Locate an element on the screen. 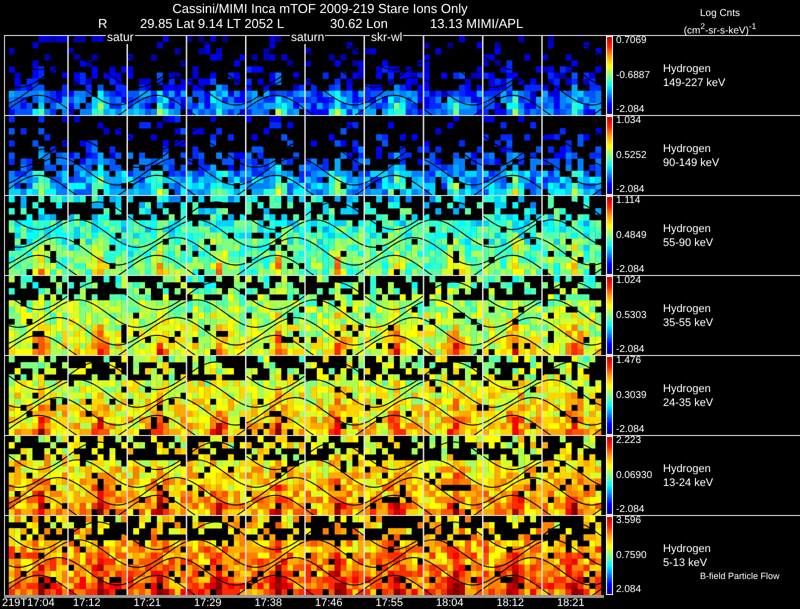  position-text: R is located at coordinates (103, 24).